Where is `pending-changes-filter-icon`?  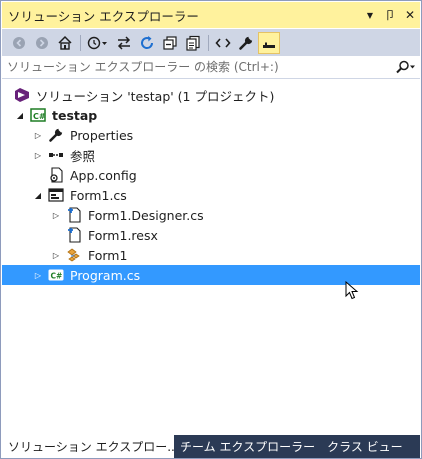 pending-changes-filter-icon is located at coordinates (98, 43).